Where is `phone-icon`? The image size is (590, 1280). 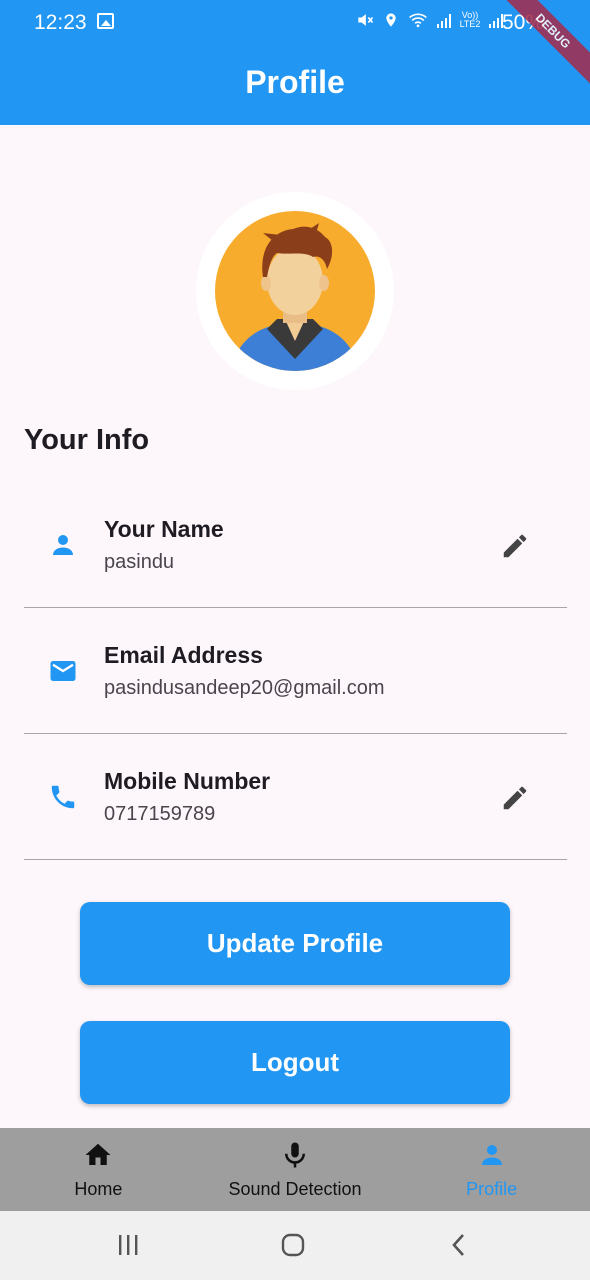
phone-icon is located at coordinates (63, 797).